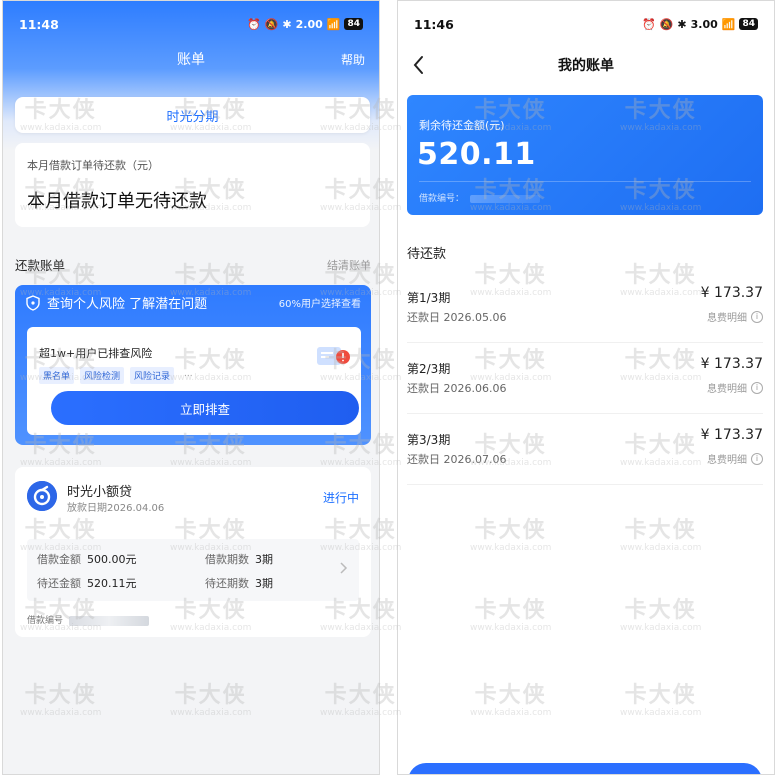  I want to click on tab-shiguang-installment: 时光分期, so click(192, 115).